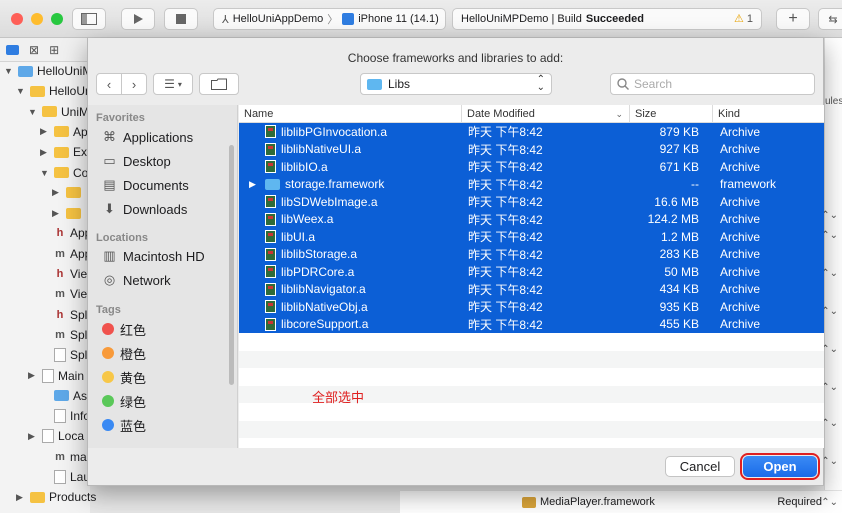 This screenshot has height=513, width=842. I want to click on navigator-item: Spla, so click(67, 355).